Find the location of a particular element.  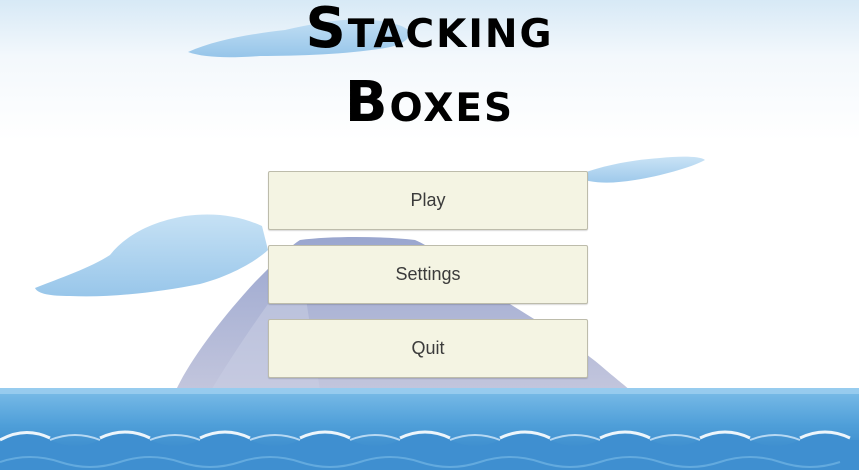

settings-button: Settings is located at coordinates (428, 274).